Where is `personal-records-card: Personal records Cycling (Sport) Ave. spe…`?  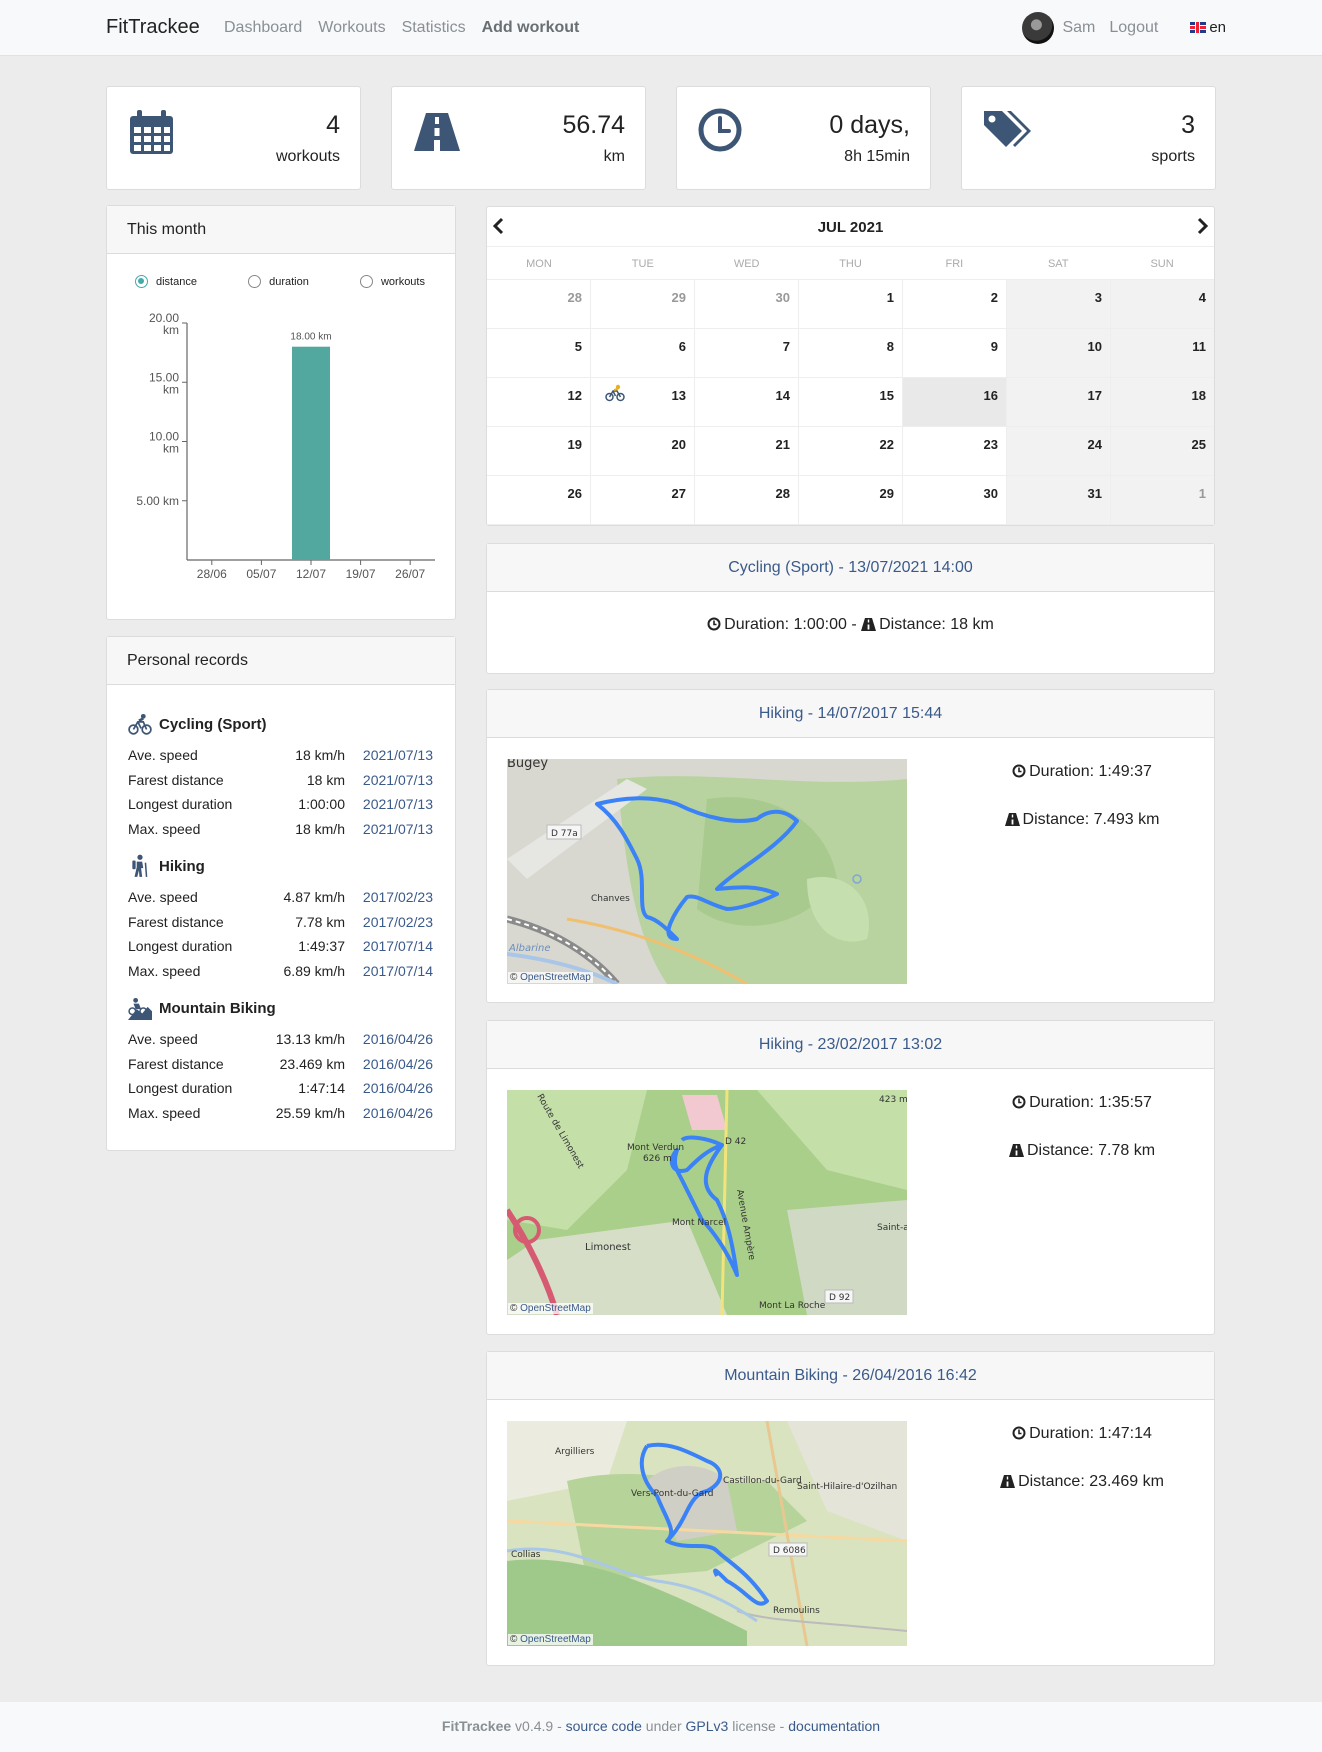
personal-records-card: Personal records Cycling (Sport) Ave. spe… is located at coordinates (281, 893).